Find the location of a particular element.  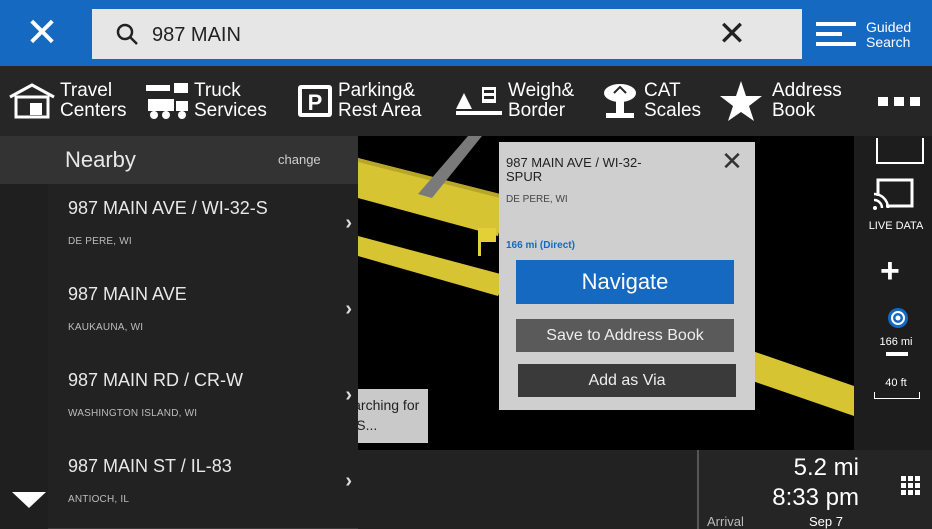

zoom-out-button is located at coordinates (897, 354).